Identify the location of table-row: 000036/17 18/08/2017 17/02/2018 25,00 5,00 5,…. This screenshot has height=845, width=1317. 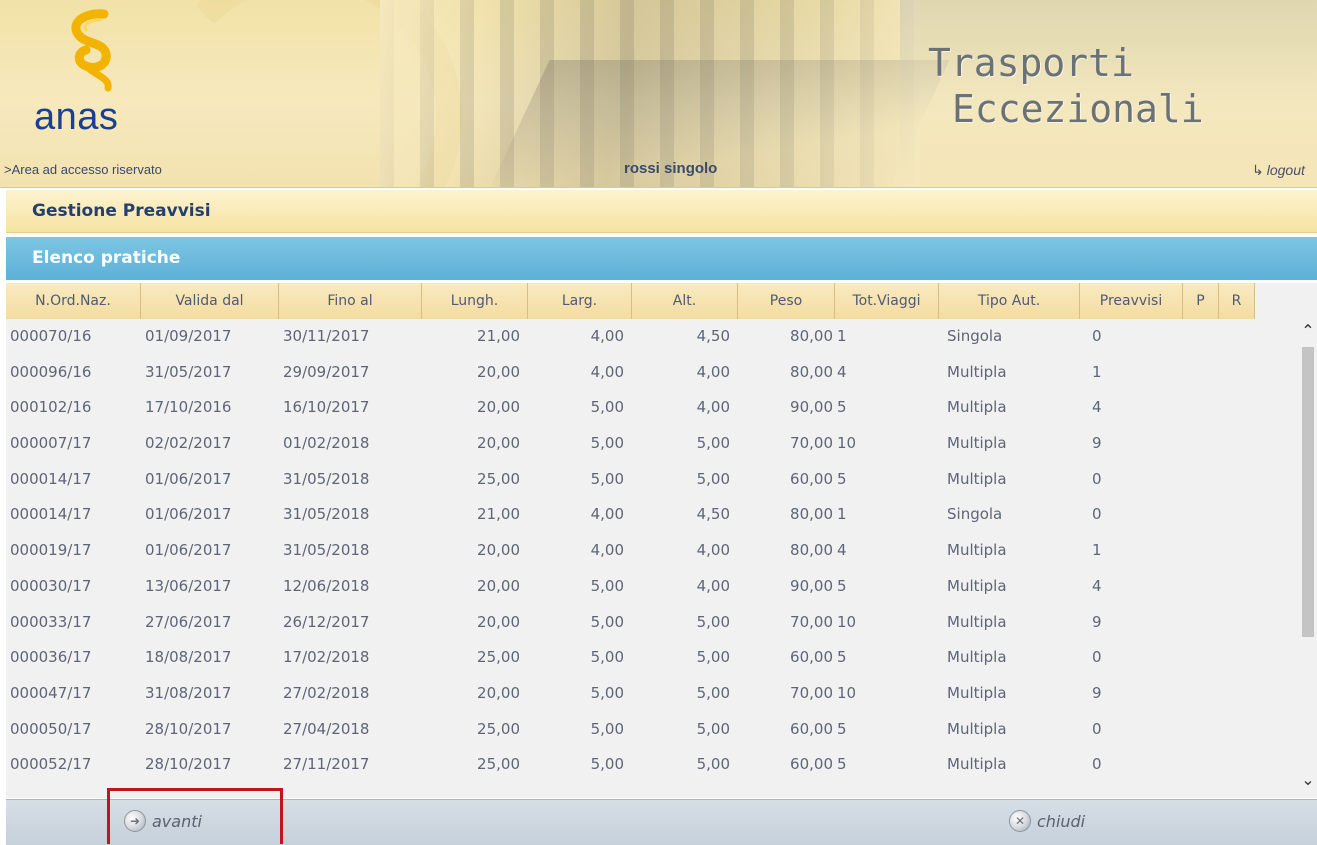
(651, 658).